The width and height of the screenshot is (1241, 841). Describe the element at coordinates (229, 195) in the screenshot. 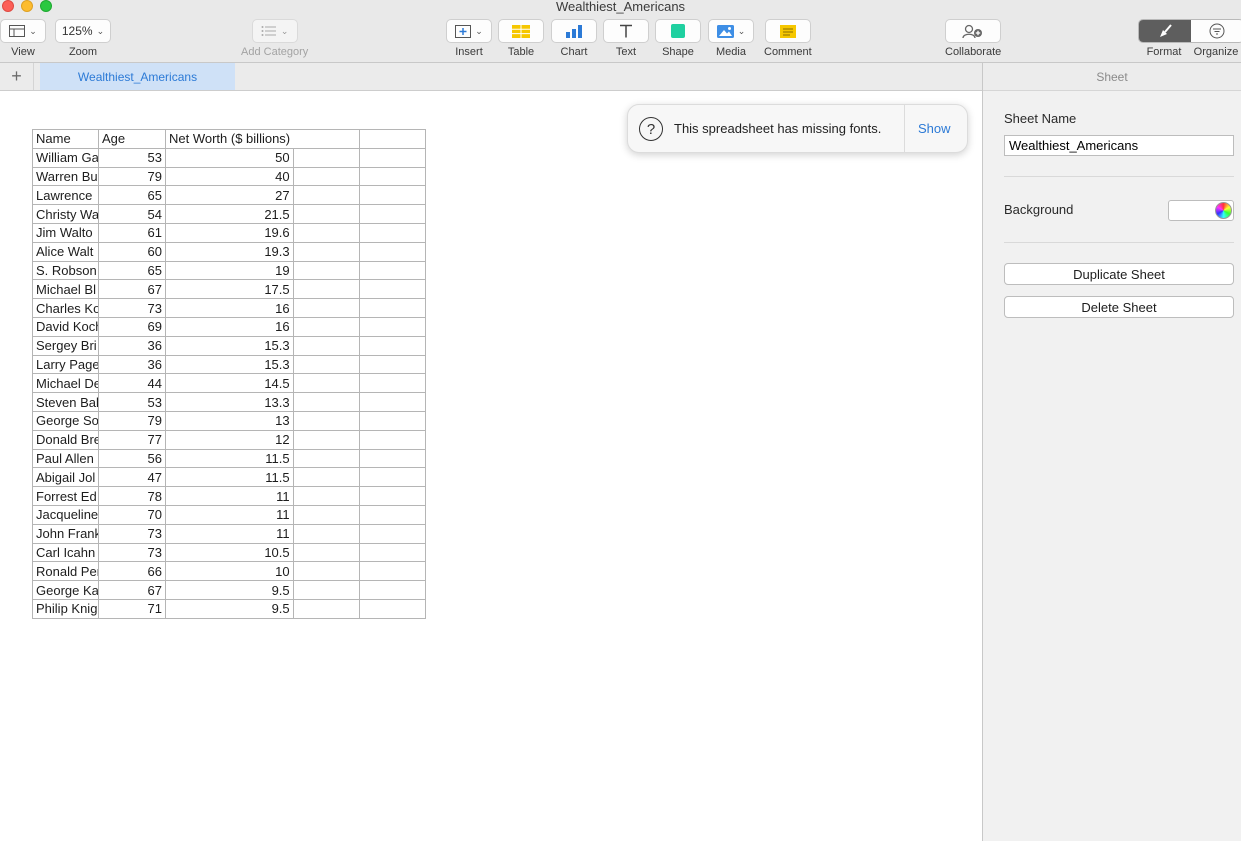

I see `cell-net-worth: 27` at that location.